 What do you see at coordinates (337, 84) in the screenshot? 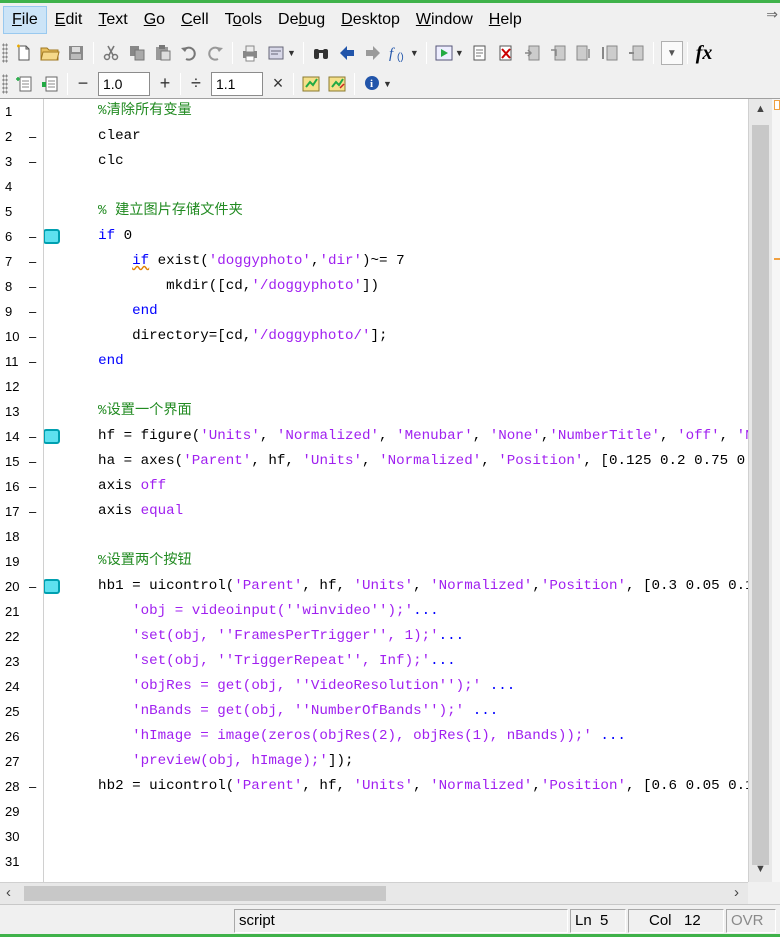
I see `evaluate-entire-file-icon` at bounding box center [337, 84].